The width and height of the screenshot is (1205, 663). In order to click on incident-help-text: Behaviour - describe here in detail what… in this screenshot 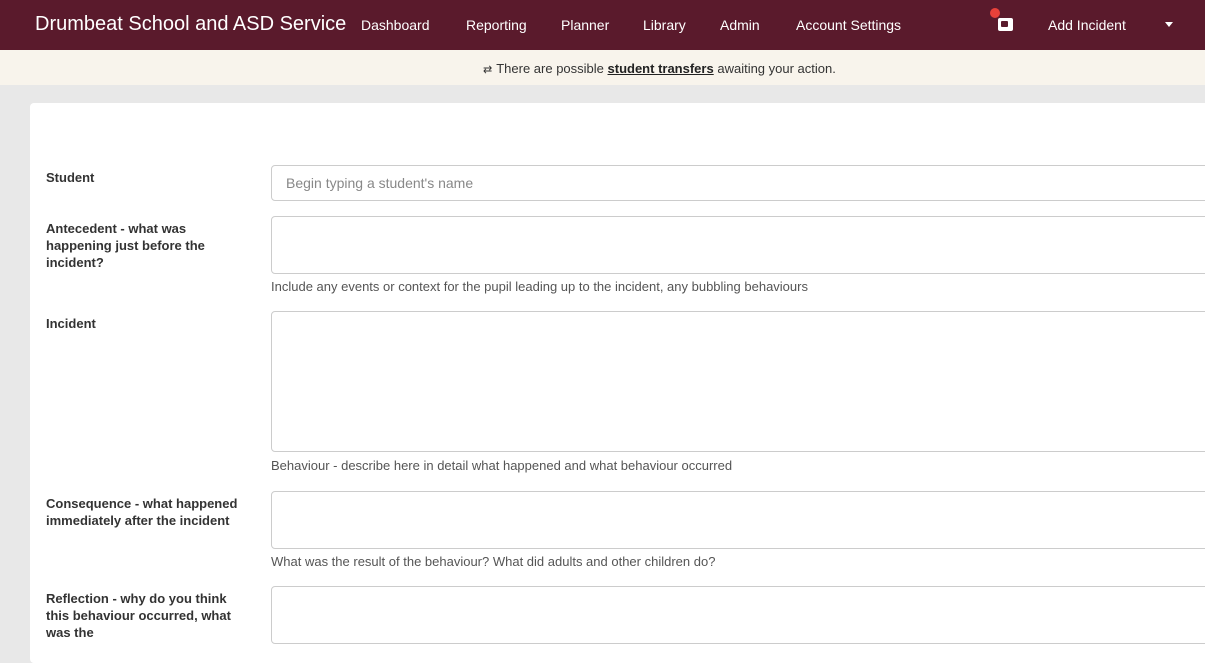, I will do `click(502, 465)`.